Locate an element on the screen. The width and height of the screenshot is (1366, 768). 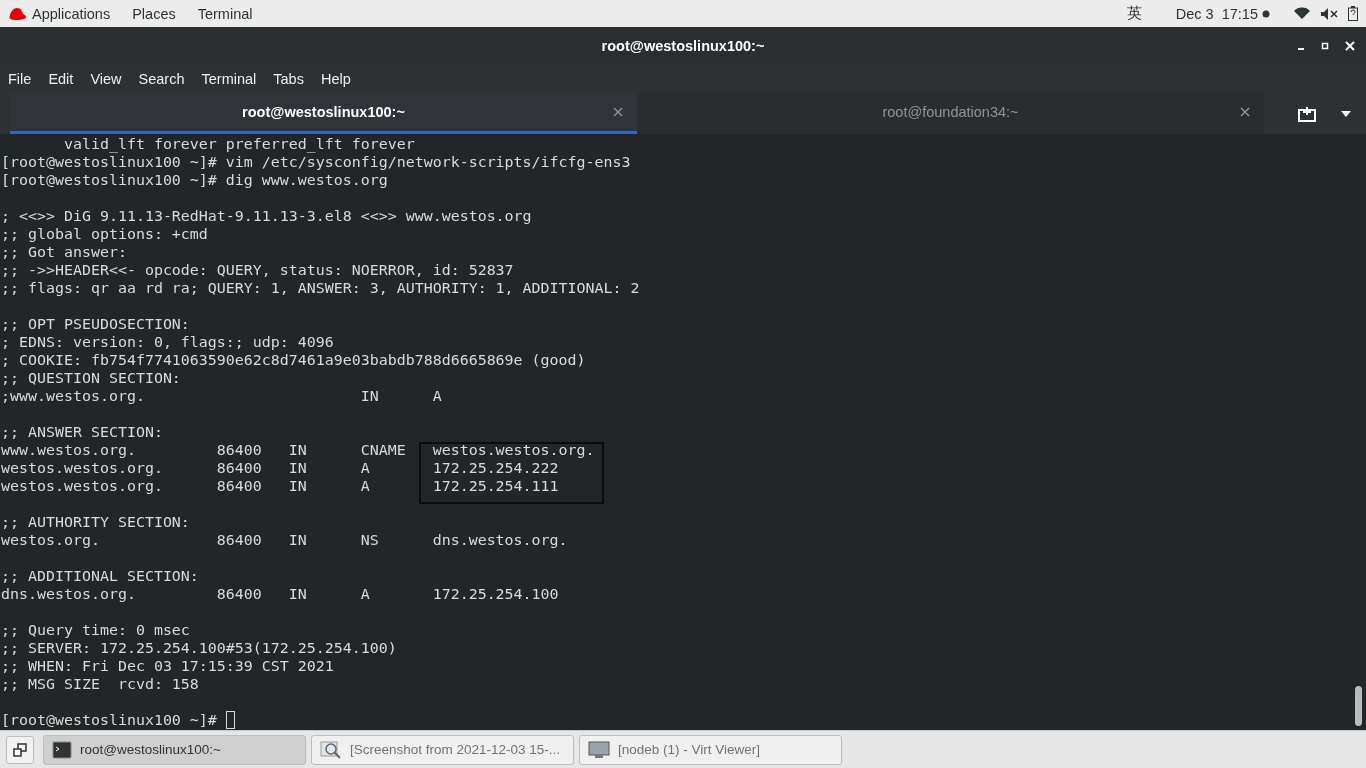
taskbar-window-button: [nodeb (1) - Virt Viewer] is located at coordinates (710, 749).